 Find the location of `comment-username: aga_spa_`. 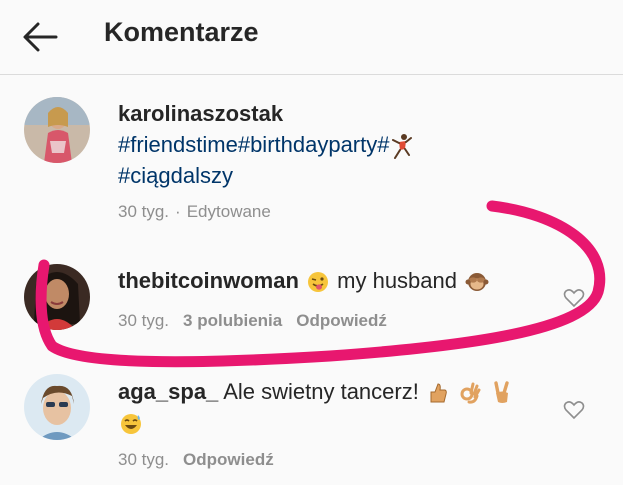

comment-username: aga_spa_ is located at coordinates (168, 391).